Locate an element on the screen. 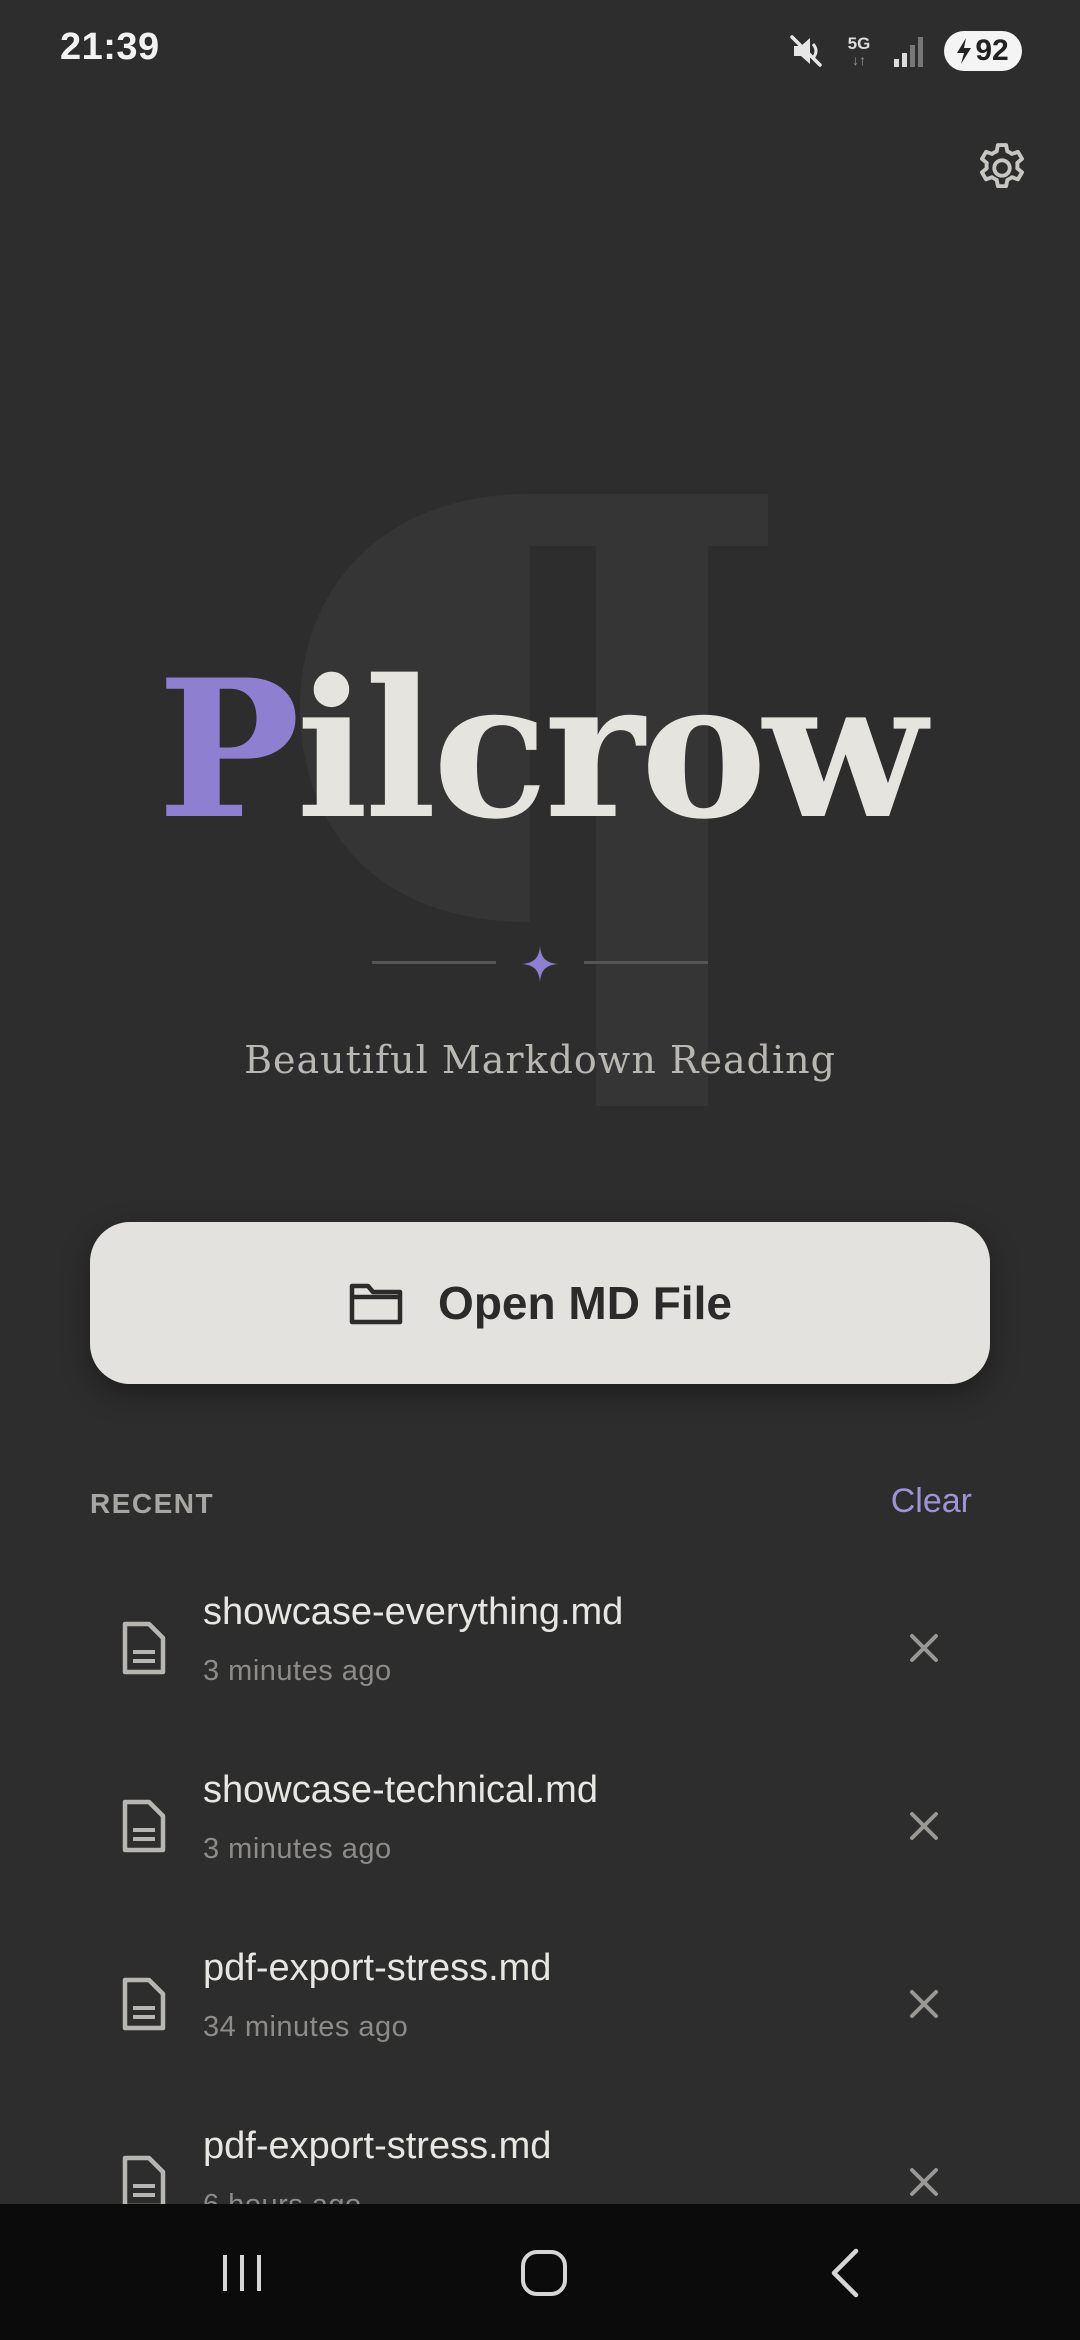 The width and height of the screenshot is (1080, 2340). file-name: showcase-technical.md is located at coordinates (400, 1790).